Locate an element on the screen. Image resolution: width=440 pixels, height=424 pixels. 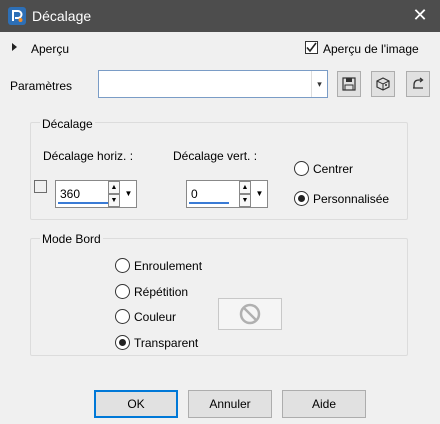
window-title: Décalage is located at coordinates (62, 16).